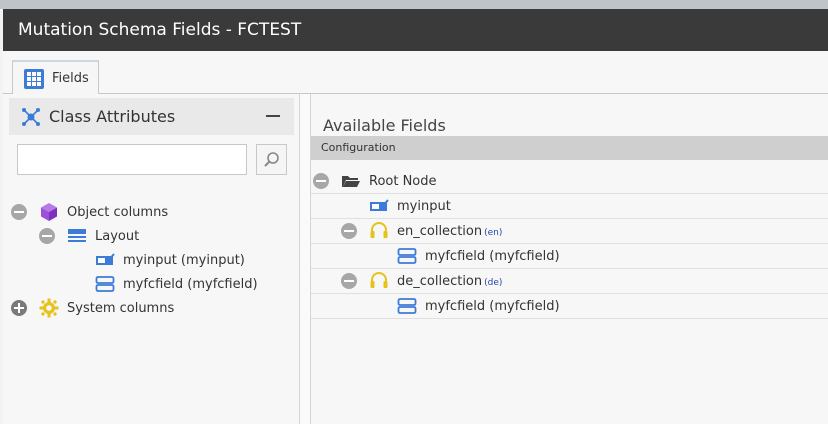 This screenshot has height=424, width=828. I want to click on tree-item-label: en_collection, so click(440, 231).